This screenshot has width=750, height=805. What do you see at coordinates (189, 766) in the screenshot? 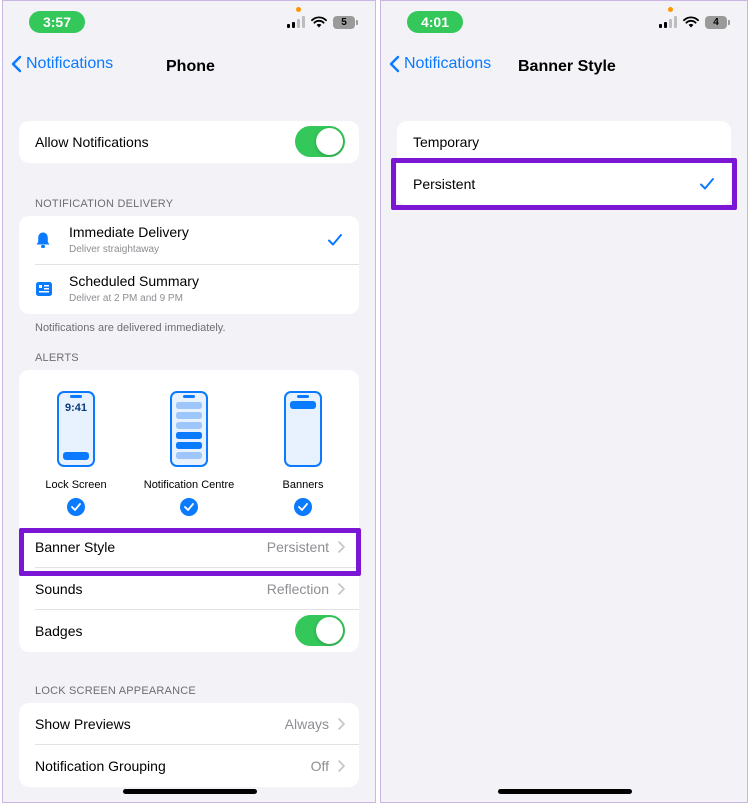
I see `notification-grouping-row: Notification Grouping Off` at bounding box center [189, 766].